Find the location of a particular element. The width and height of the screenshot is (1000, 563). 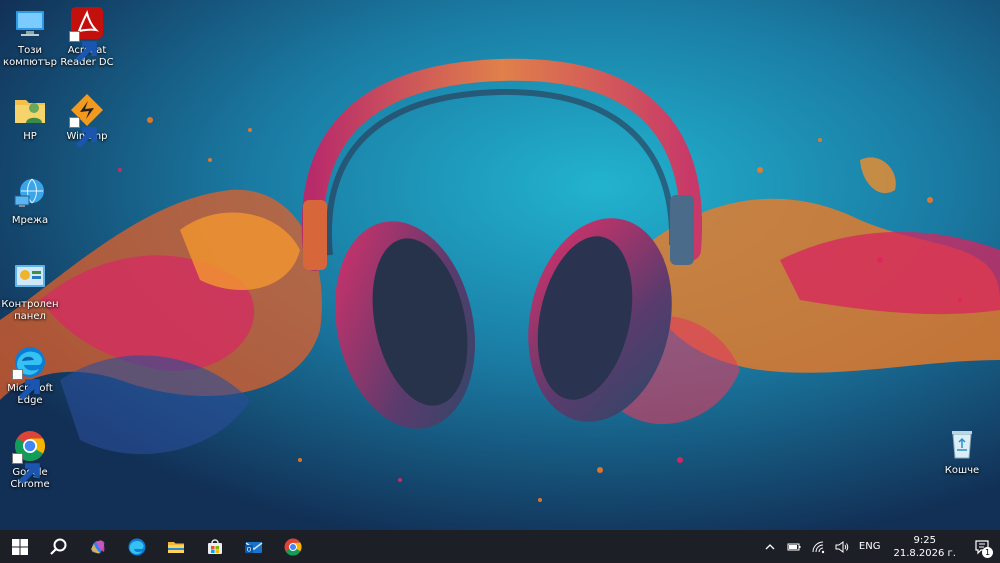

mail-button: O is located at coordinates (253, 546).